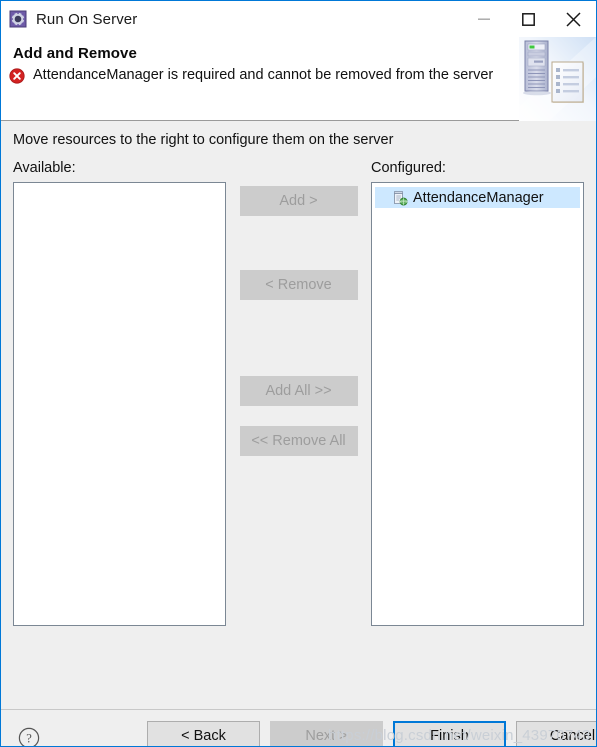 Image resolution: width=597 pixels, height=747 pixels. I want to click on help-icon: ?, so click(29, 736).